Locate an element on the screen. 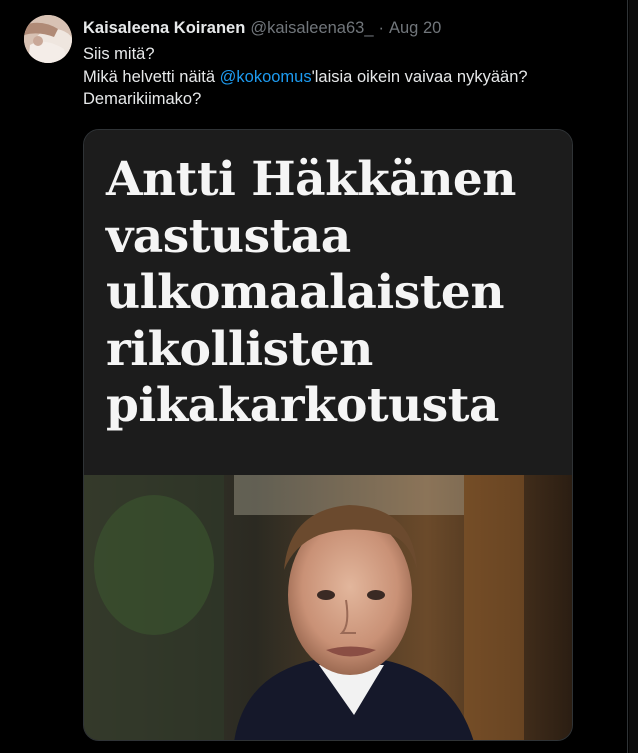  tweet-text-fragment: Mikä helvetti näitä is located at coordinates (151, 76).